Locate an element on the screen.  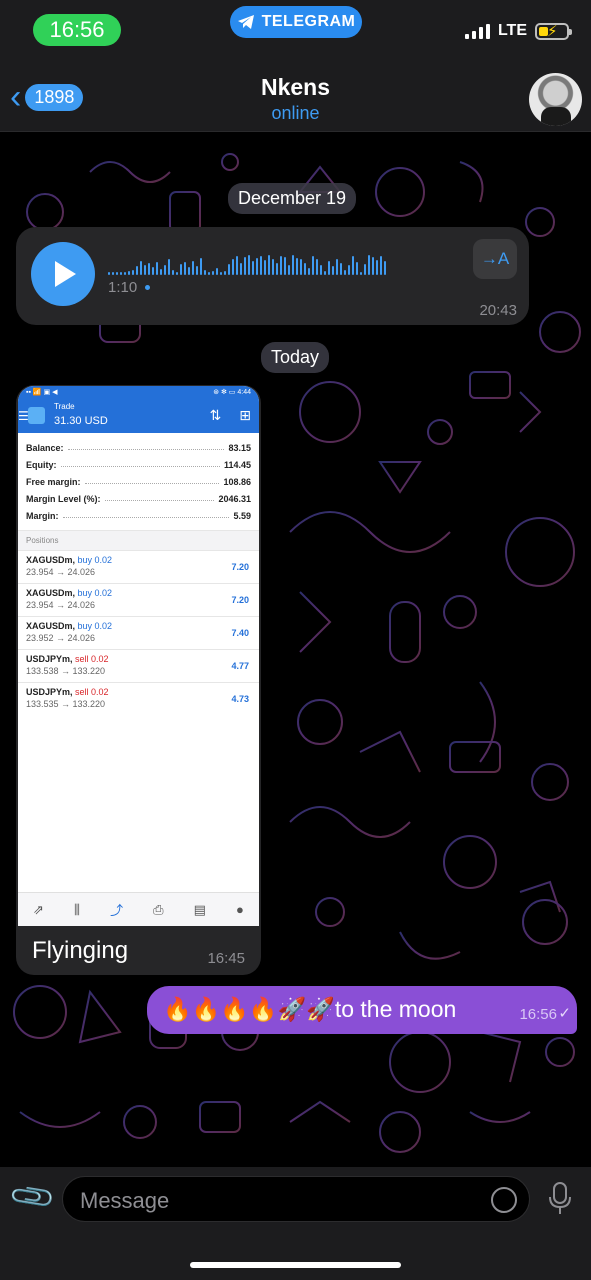
symbol-label: XAGUSDm, is located at coordinates (51, 626).